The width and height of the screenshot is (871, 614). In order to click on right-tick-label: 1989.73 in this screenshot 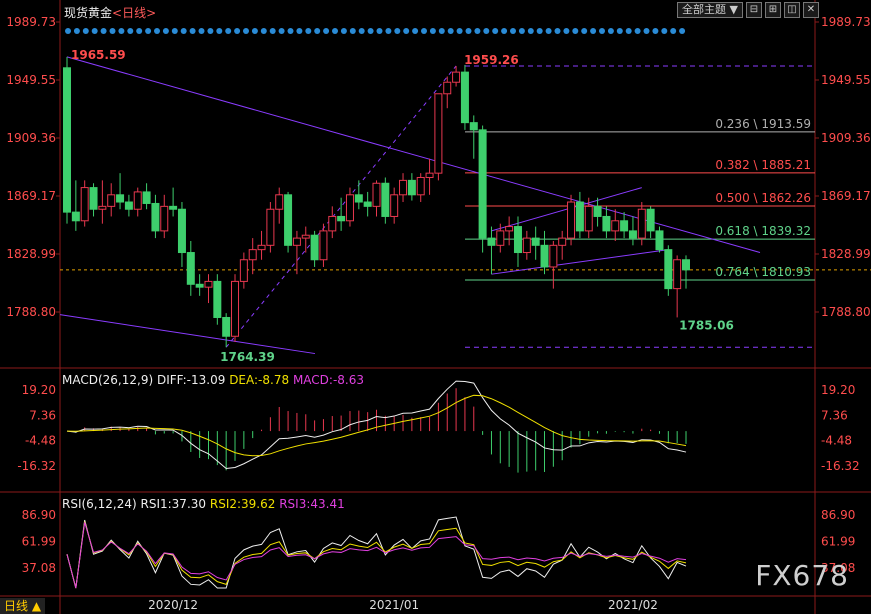, I will do `click(846, 22)`.